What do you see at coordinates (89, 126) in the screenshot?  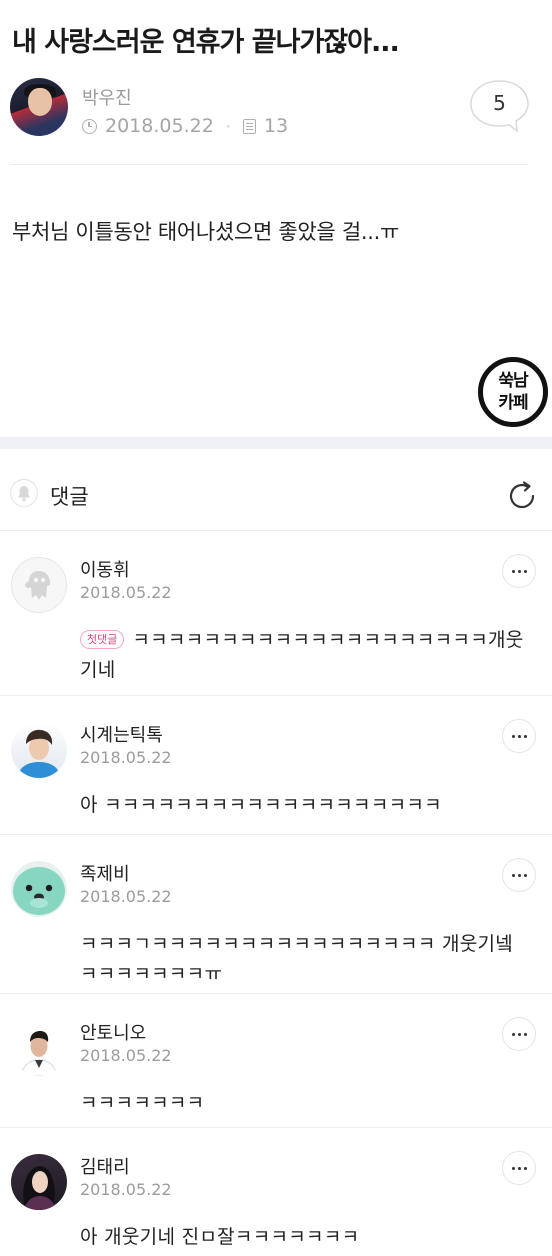 I see `clock-icon` at bounding box center [89, 126].